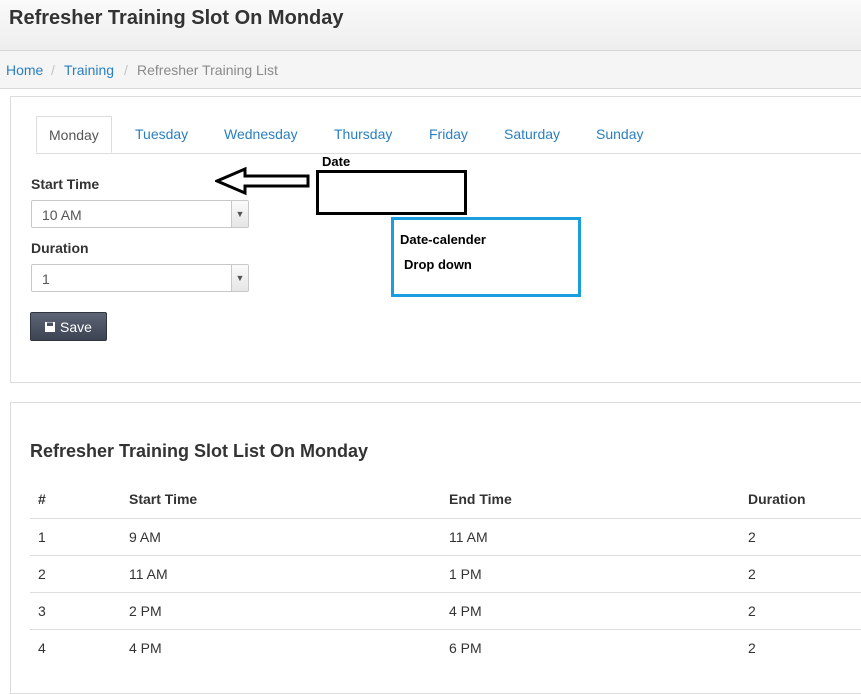 The width and height of the screenshot is (861, 694). Describe the element at coordinates (176, 18) in the screenshot. I see `page-title: Refresher Training Slot On Monday` at that location.